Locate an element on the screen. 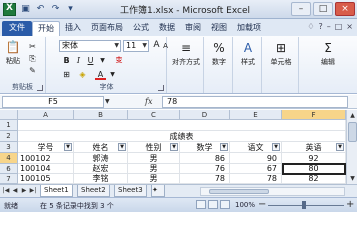 This screenshot has height=240, width=357. font-name-select: 宋体 ▼ is located at coordinates (90, 46).